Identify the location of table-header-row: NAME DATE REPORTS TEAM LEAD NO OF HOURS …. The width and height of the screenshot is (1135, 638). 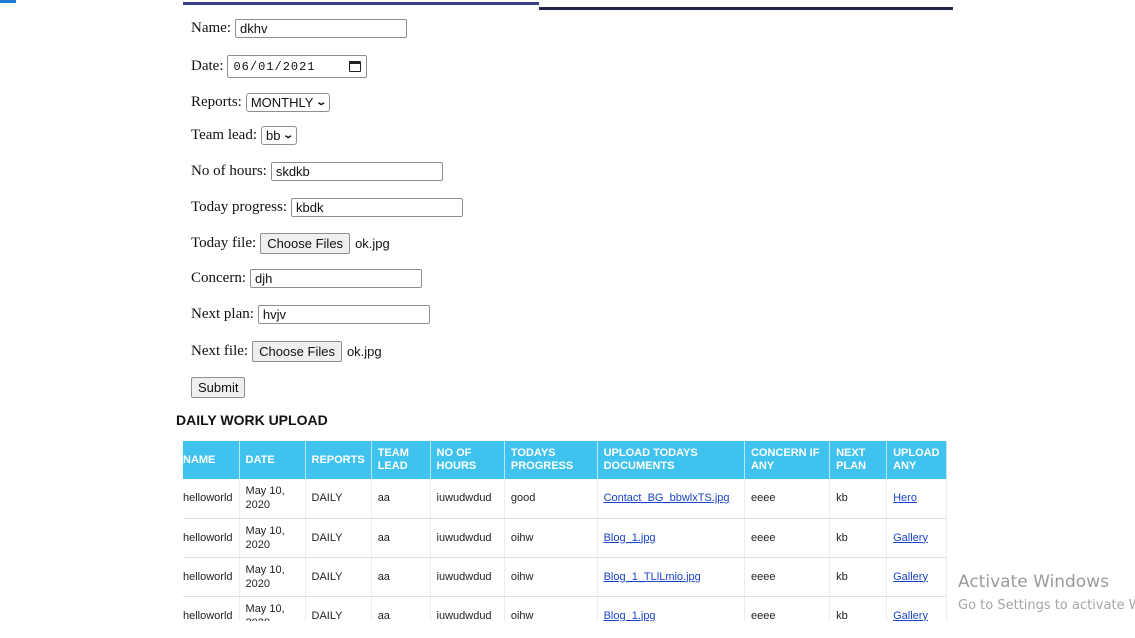
(565, 460).